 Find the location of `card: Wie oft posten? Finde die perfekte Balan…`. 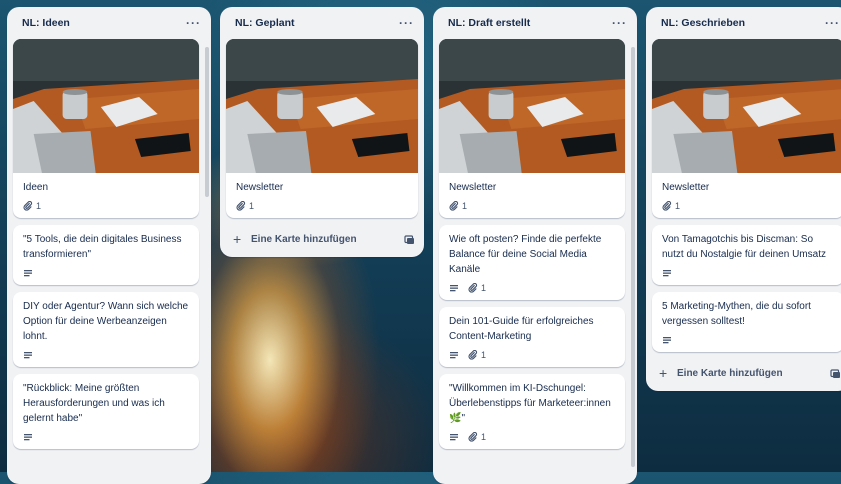

card: Wie oft posten? Finde die perfekte Balan… is located at coordinates (532, 262).